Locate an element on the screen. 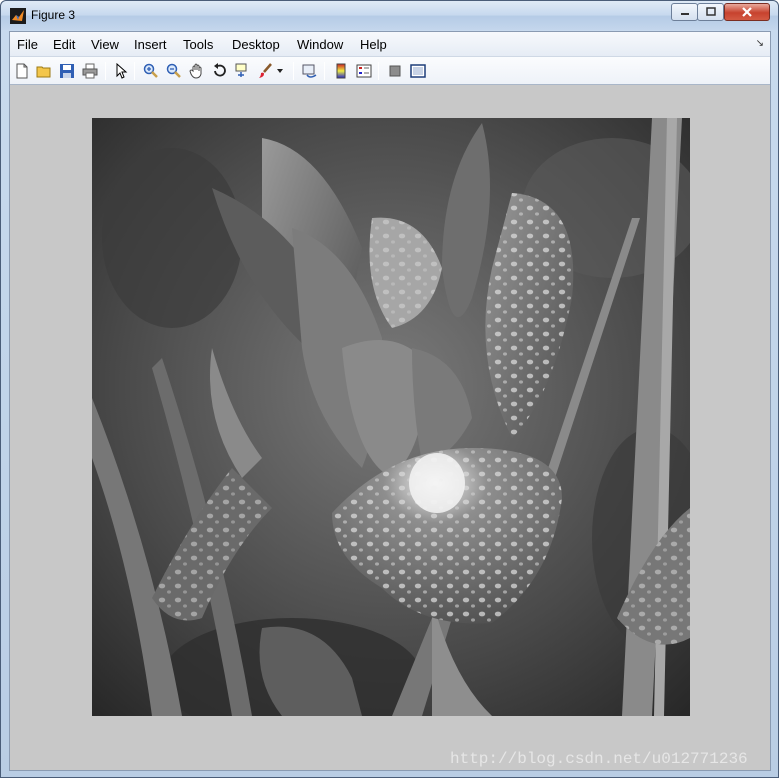 The image size is (779, 778). rotate-3d-icon is located at coordinates (220, 70).